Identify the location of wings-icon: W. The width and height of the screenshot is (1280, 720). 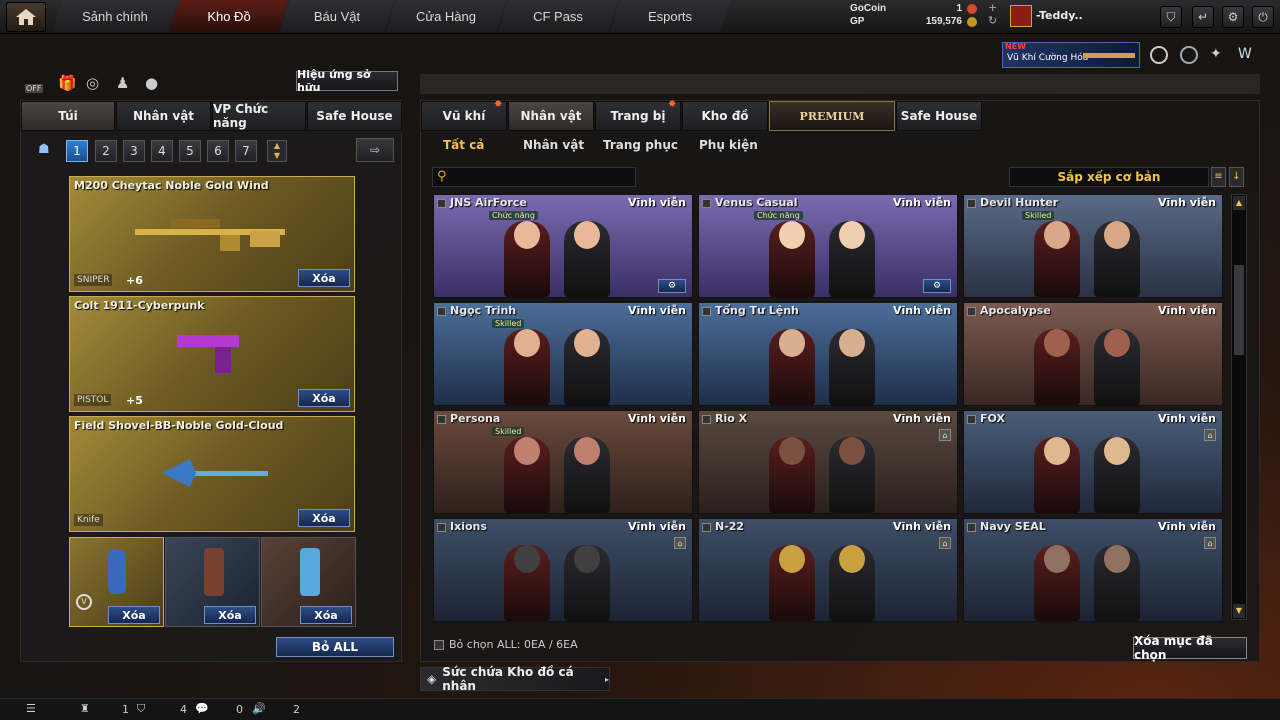
(1247, 55).